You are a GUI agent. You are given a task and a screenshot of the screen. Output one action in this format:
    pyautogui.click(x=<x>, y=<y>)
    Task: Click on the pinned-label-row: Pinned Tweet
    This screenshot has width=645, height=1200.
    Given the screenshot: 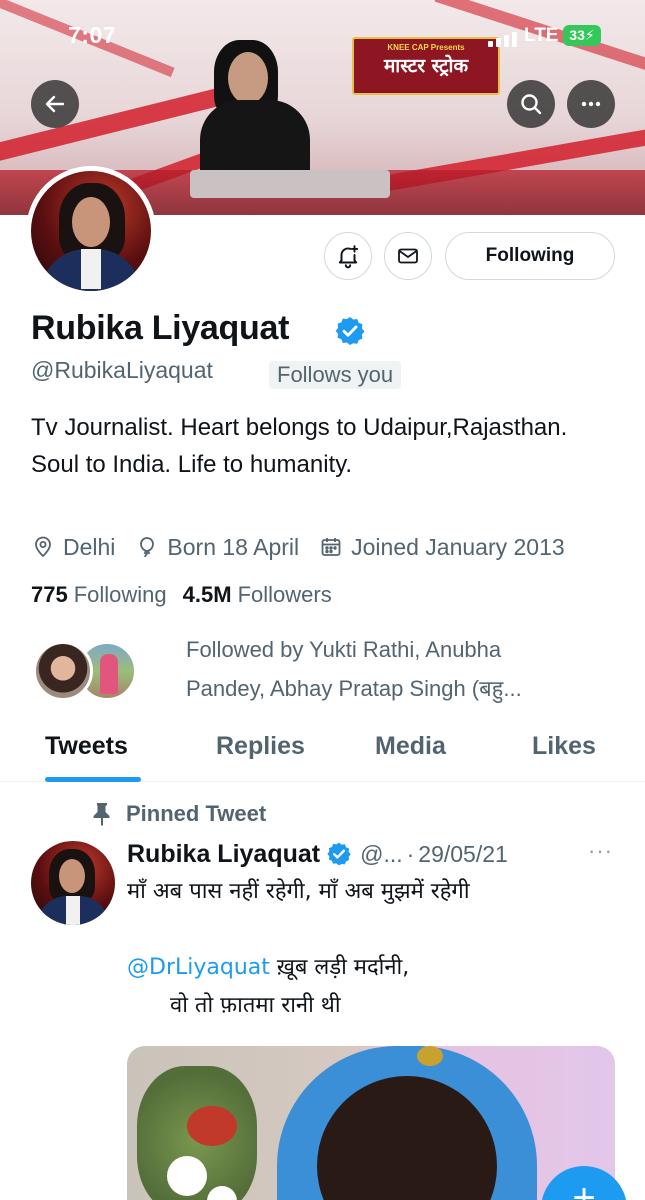 What is the action you would take?
    pyautogui.click(x=179, y=814)
    